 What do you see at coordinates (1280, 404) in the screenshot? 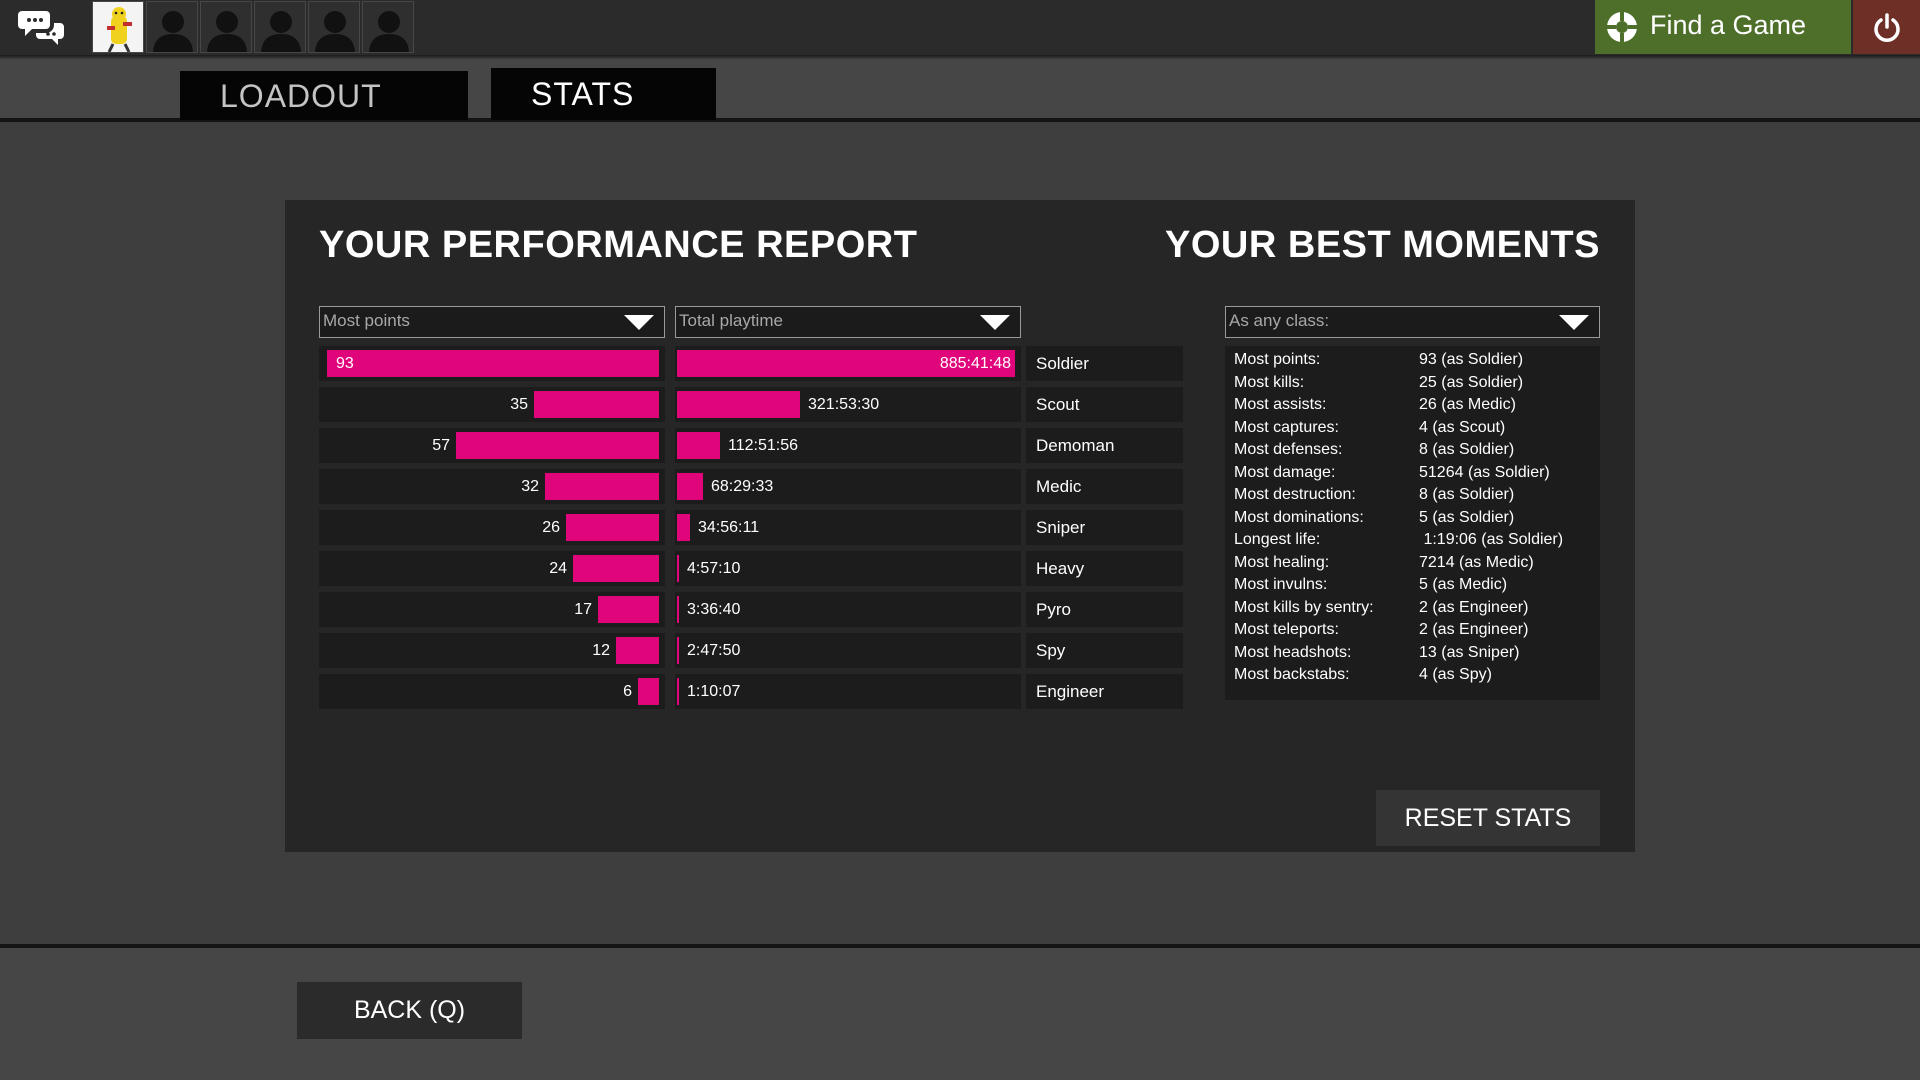
I see `moment-label: Most assists:` at bounding box center [1280, 404].